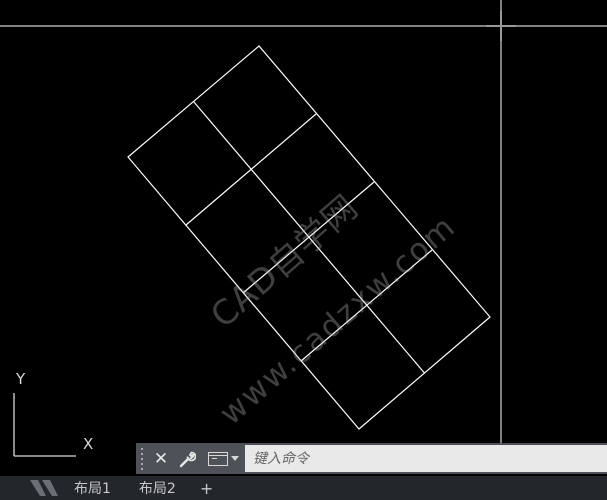 The height and width of the screenshot is (500, 607). Describe the element at coordinates (44, 425) in the screenshot. I see `ucs-icon` at that location.